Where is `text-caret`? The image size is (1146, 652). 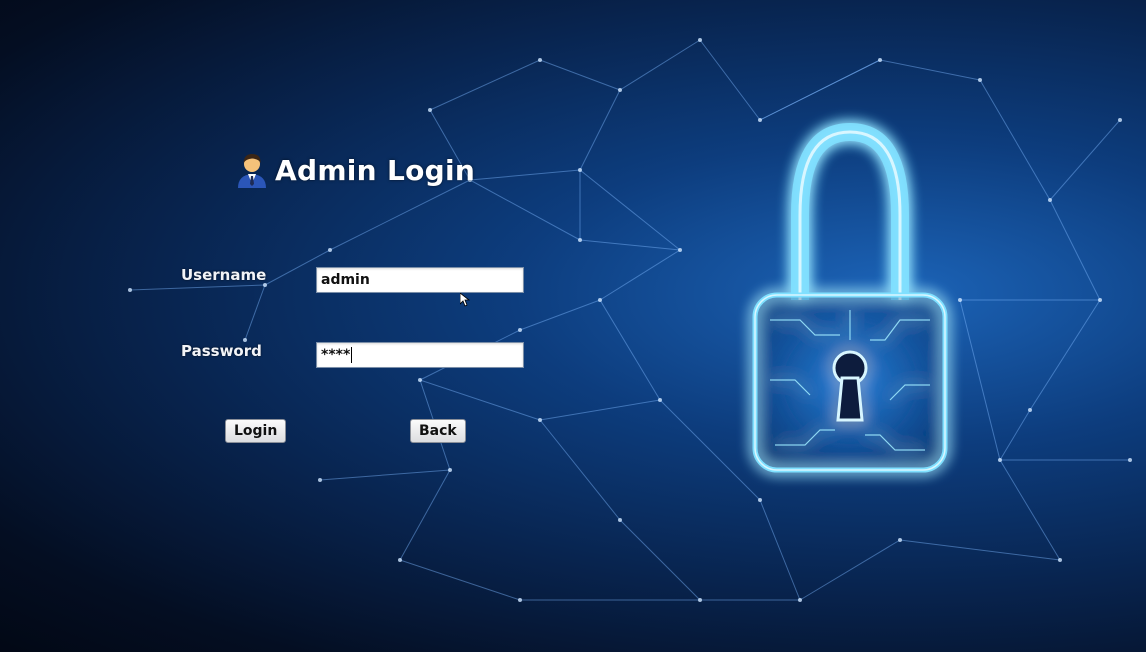 text-caret is located at coordinates (352, 355).